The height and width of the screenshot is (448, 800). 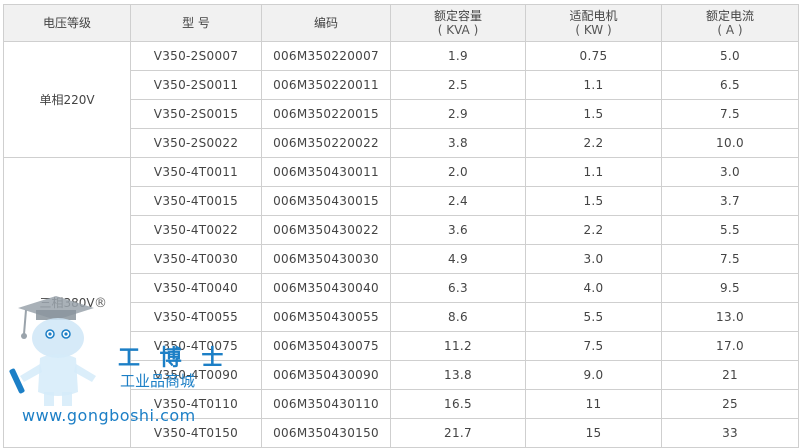 I want to click on model-cell: V350-2S0011, so click(x=196, y=85).